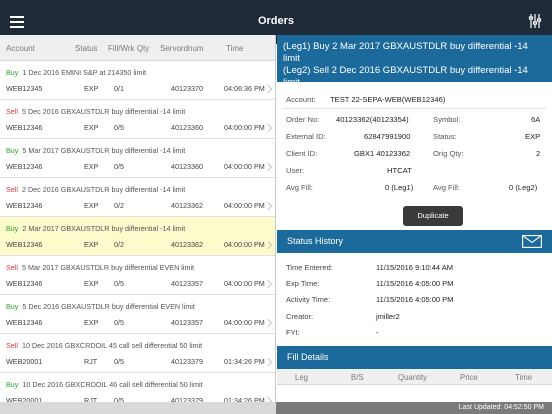 The image size is (552, 414). What do you see at coordinates (128, 48) in the screenshot?
I see `header-fill-wrk-qty: Fill/Wrk Qty` at bounding box center [128, 48].